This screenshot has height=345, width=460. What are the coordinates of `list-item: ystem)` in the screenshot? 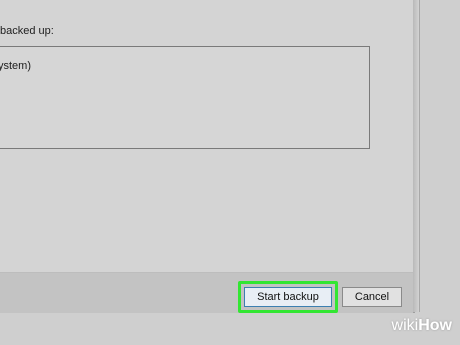 It's located at (15, 66).